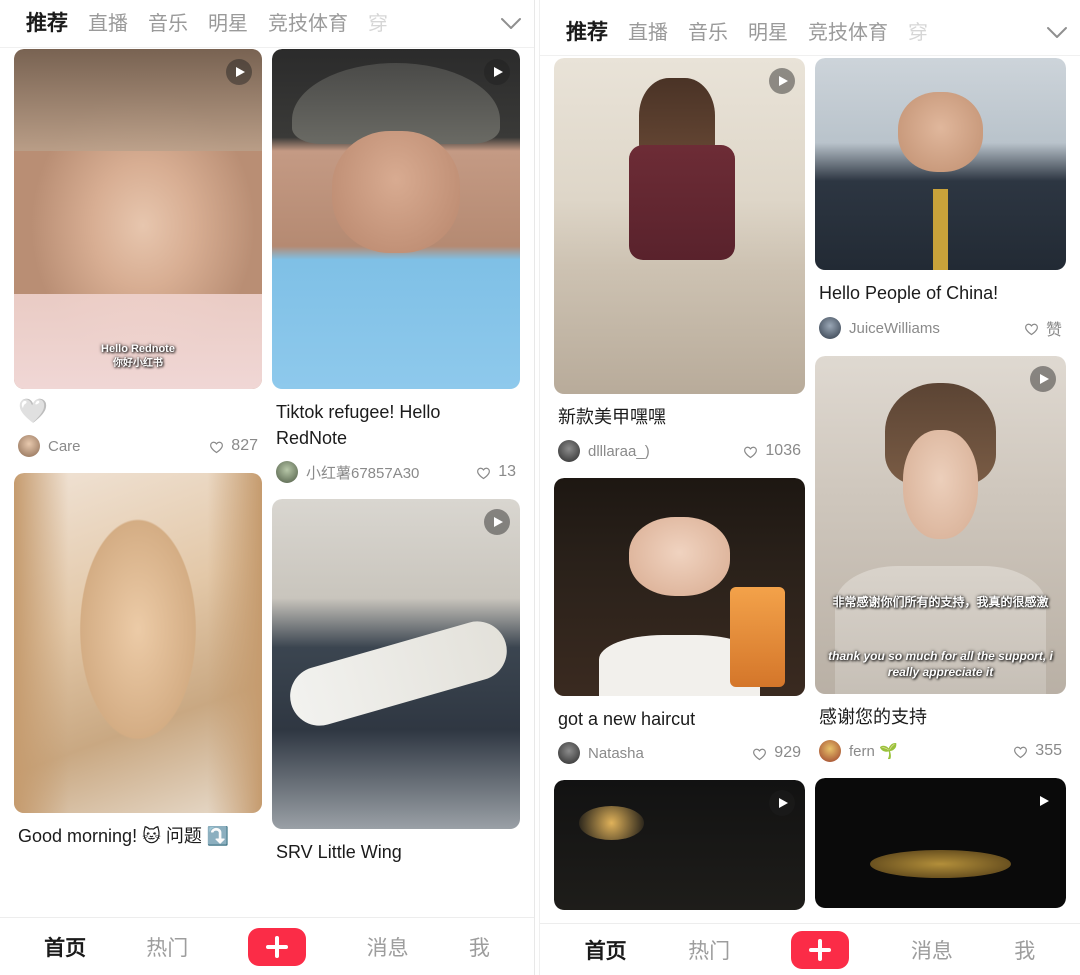 The image size is (1080, 975). I want to click on category-tab-bar-left: 推荐 直播 音乐 明星 竞技体育 穿, so click(267, 24).